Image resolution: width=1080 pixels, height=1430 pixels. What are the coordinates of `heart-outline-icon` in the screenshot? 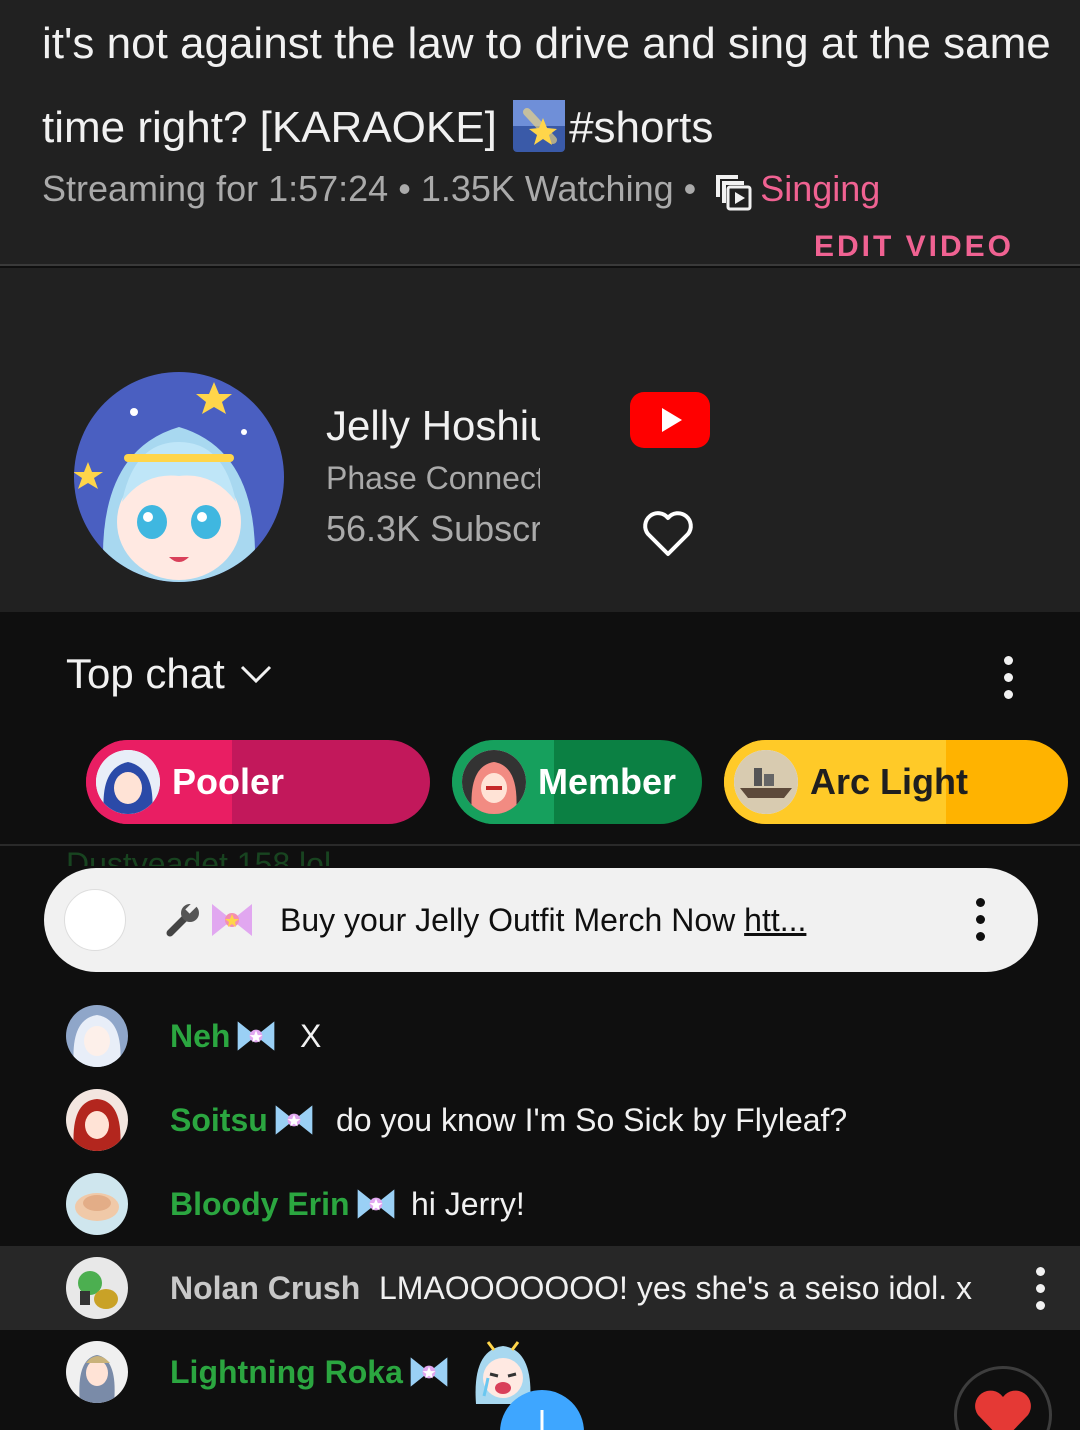 It's located at (668, 534).